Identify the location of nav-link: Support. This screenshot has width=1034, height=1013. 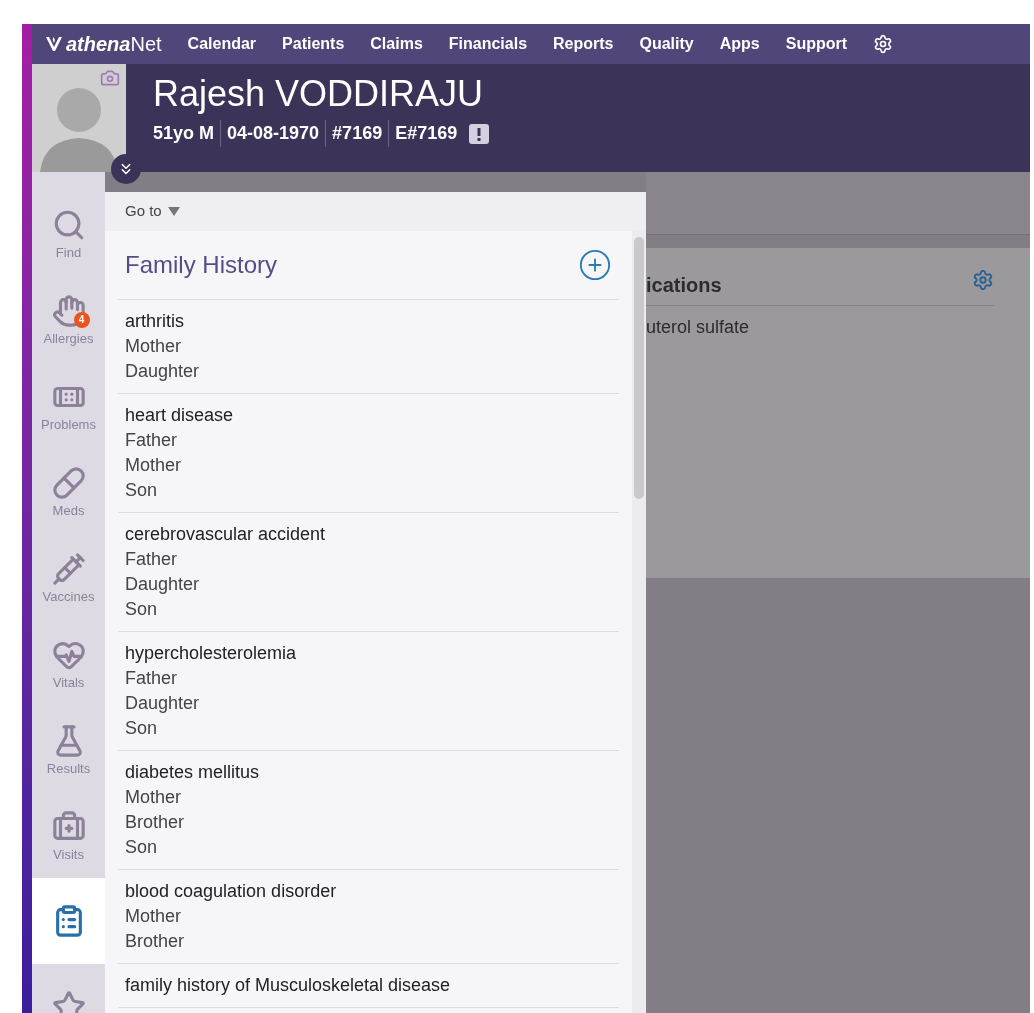
(816, 44).